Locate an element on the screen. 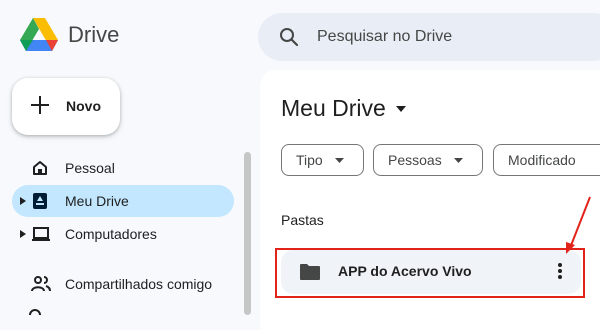  dropdown-arrow-icon is located at coordinates (400, 108).